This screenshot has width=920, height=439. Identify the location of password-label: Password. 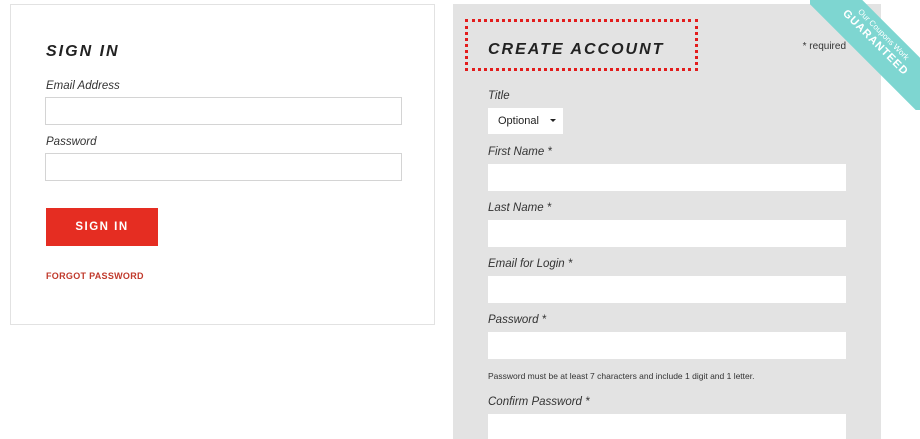
(71, 142).